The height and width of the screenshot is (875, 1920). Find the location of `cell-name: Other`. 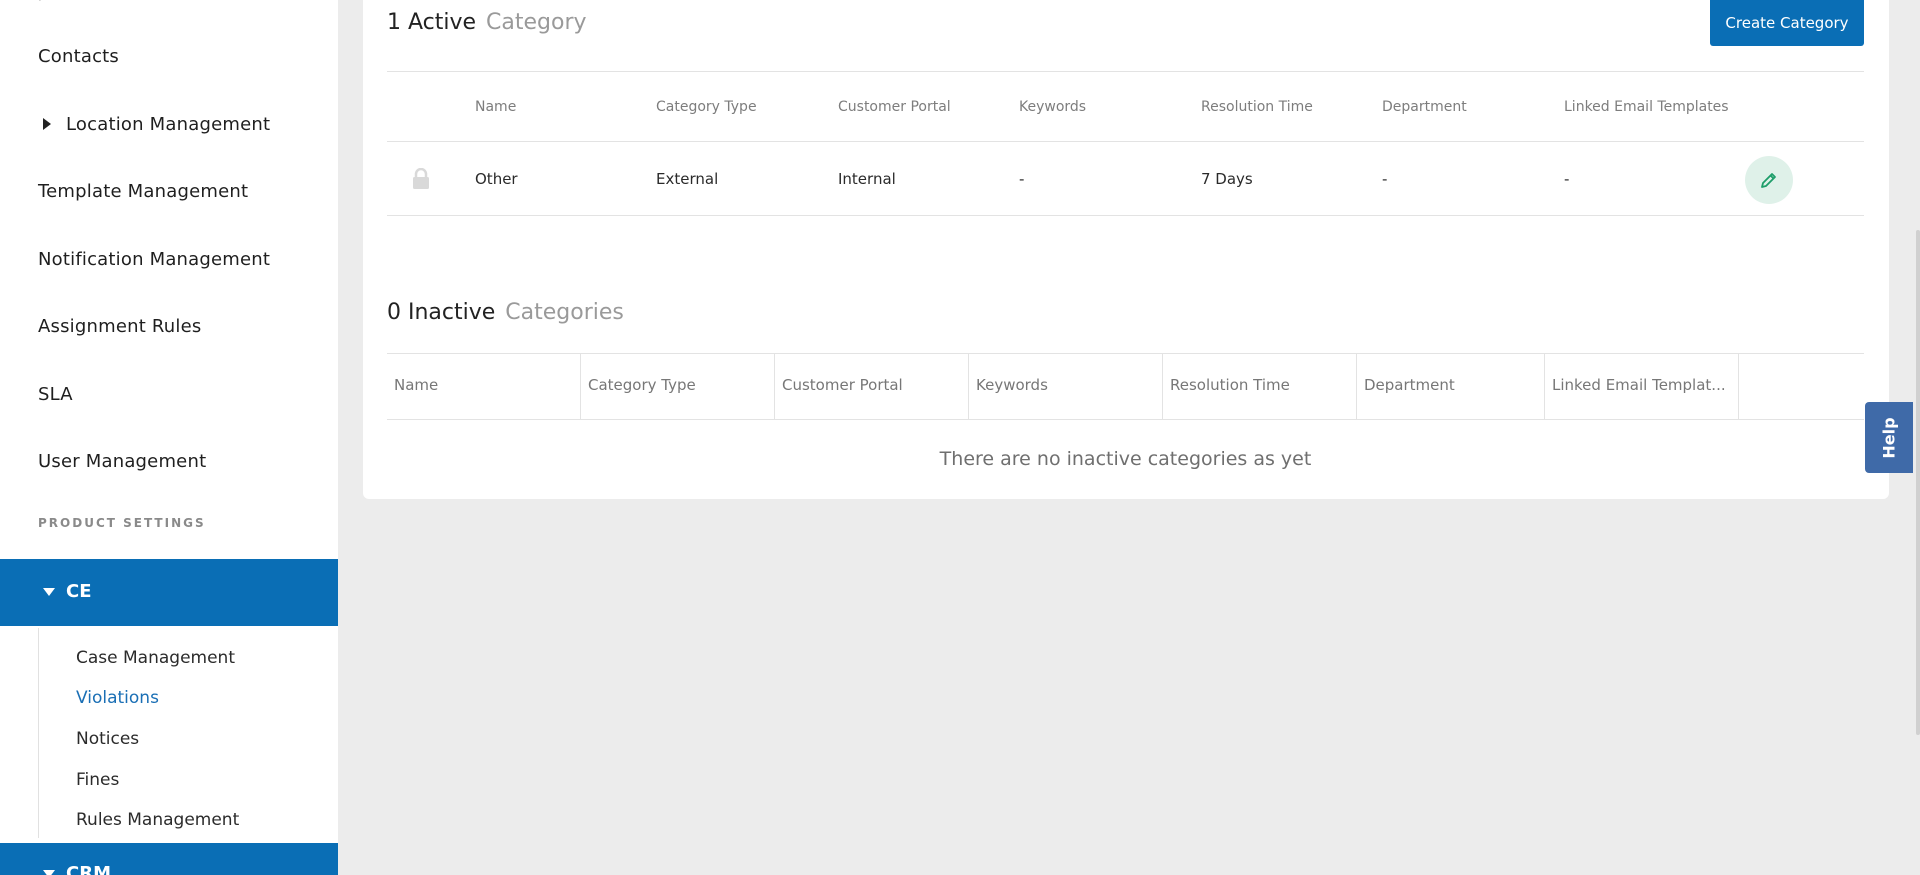

cell-name: Other is located at coordinates (496, 179).